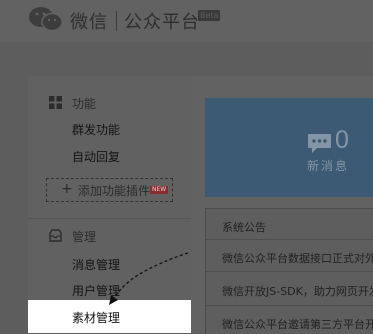 The width and height of the screenshot is (373, 334). What do you see at coordinates (114, 191) in the screenshot?
I see `add-plugin-label: 添加功能插件` at bounding box center [114, 191].